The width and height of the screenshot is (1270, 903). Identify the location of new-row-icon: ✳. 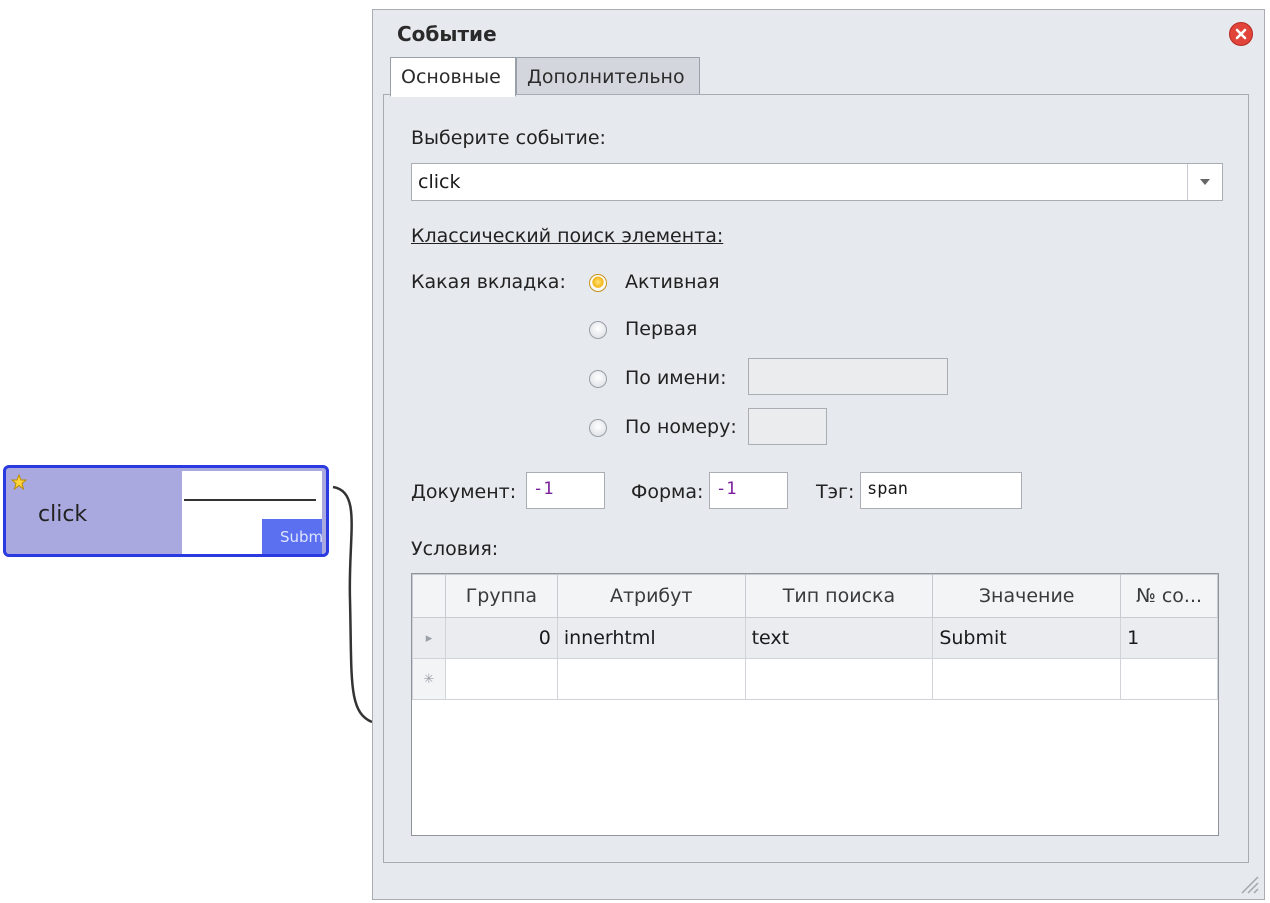
(429, 679).